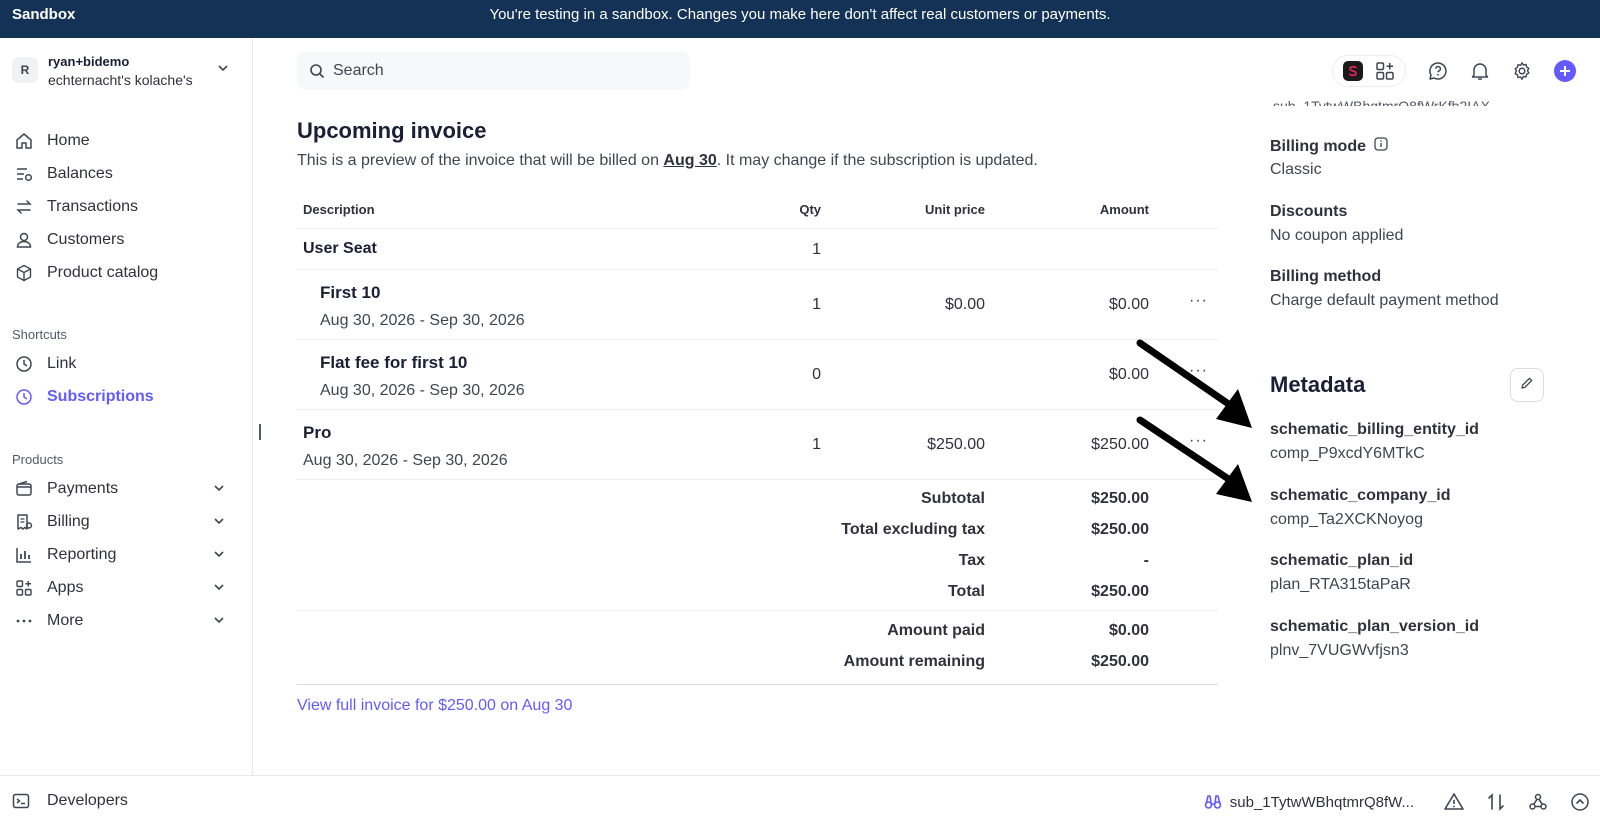 The image size is (1600, 831). I want to click on gear-icon, so click(1522, 71).